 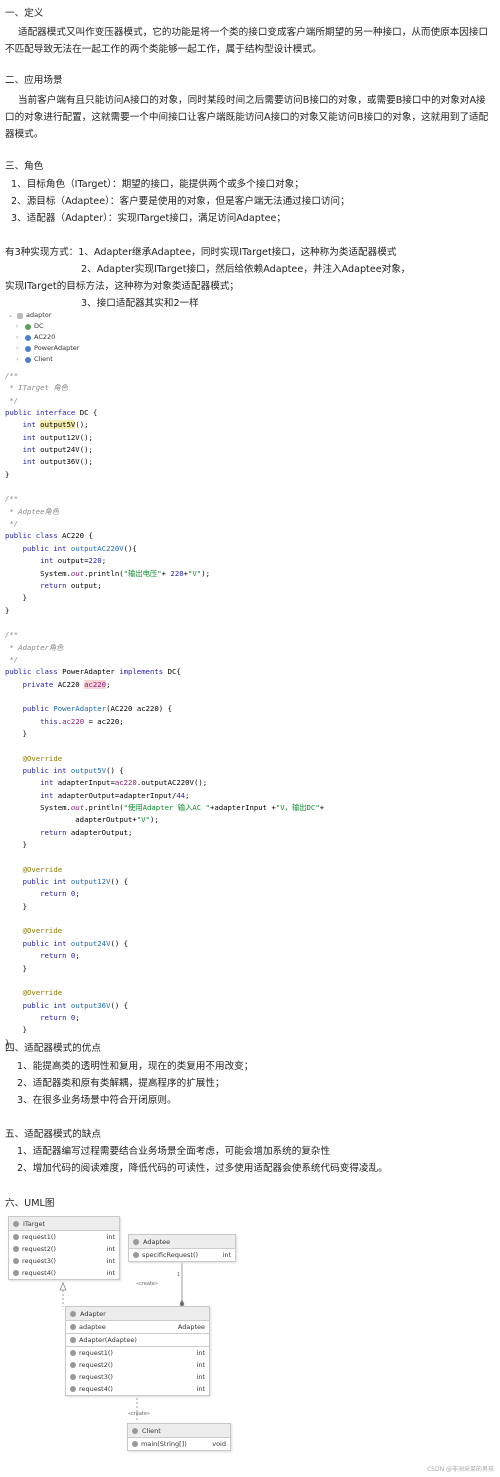 What do you see at coordinates (63, 1286) in the screenshot?
I see `inherit-arrow` at bounding box center [63, 1286].